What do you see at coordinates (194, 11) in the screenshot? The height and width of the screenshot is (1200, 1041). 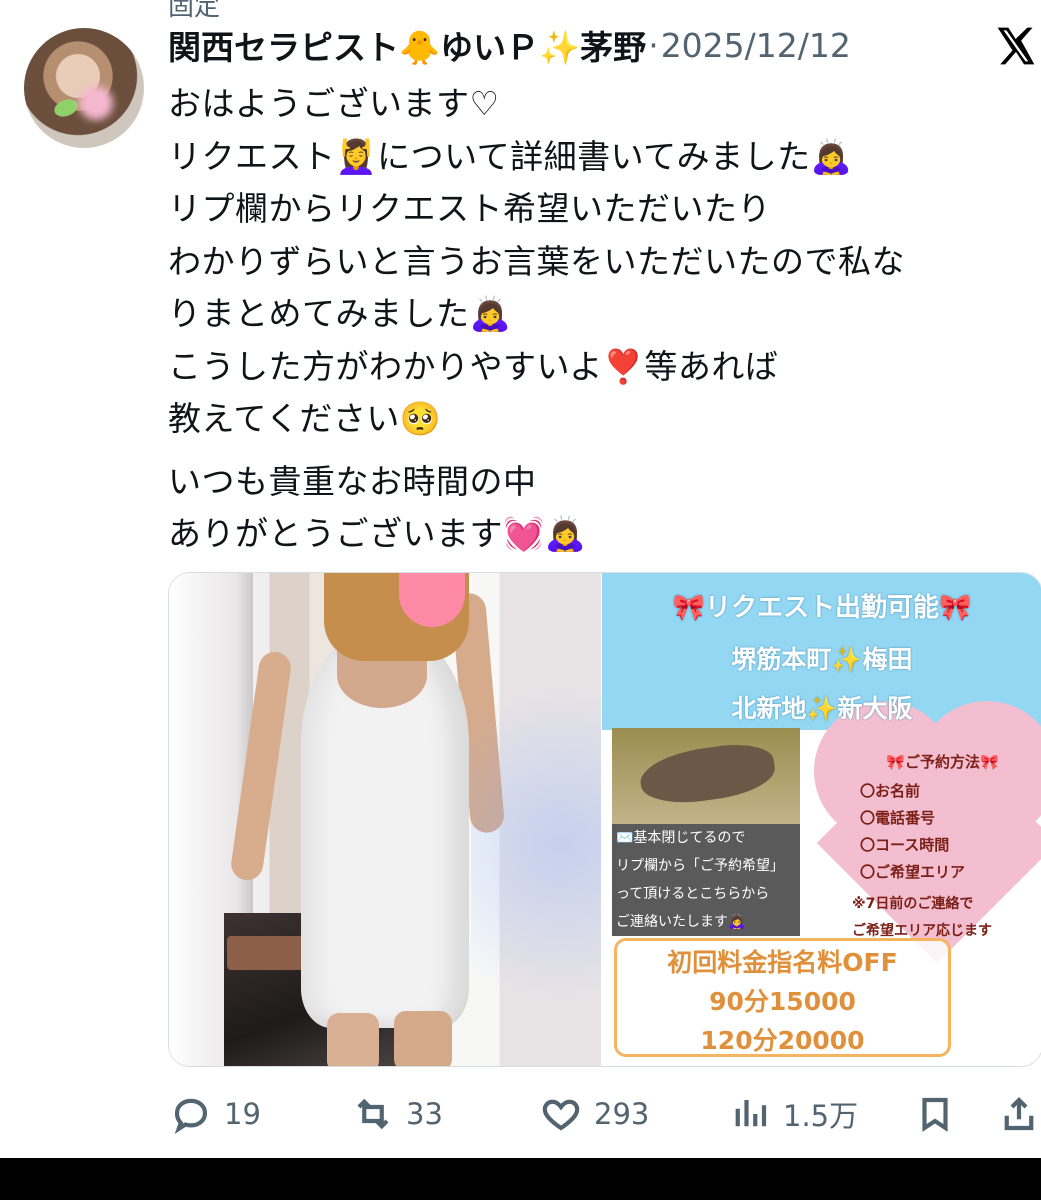 I see `top-partial-label: 固定` at bounding box center [194, 11].